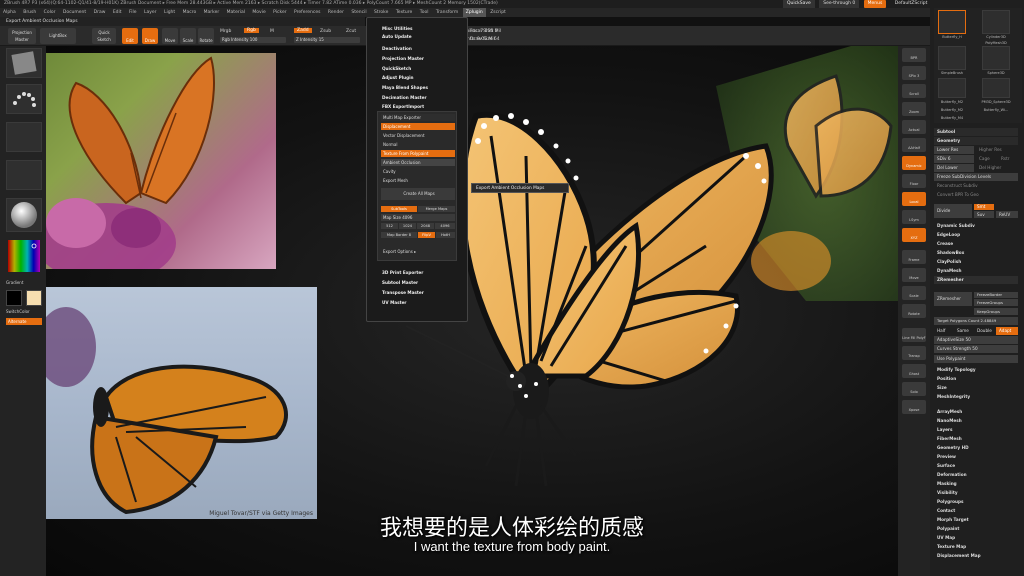 This screenshot has height=576, width=1024. I want to click on visibility-section: Visibility, so click(976, 493).